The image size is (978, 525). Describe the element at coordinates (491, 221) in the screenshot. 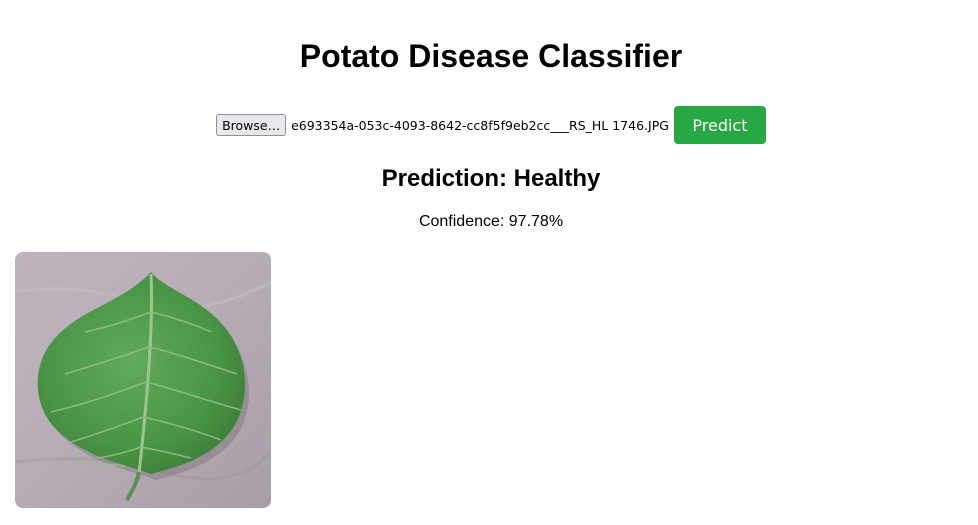

I see `confidence-score: Confidence: 97.78%` at that location.